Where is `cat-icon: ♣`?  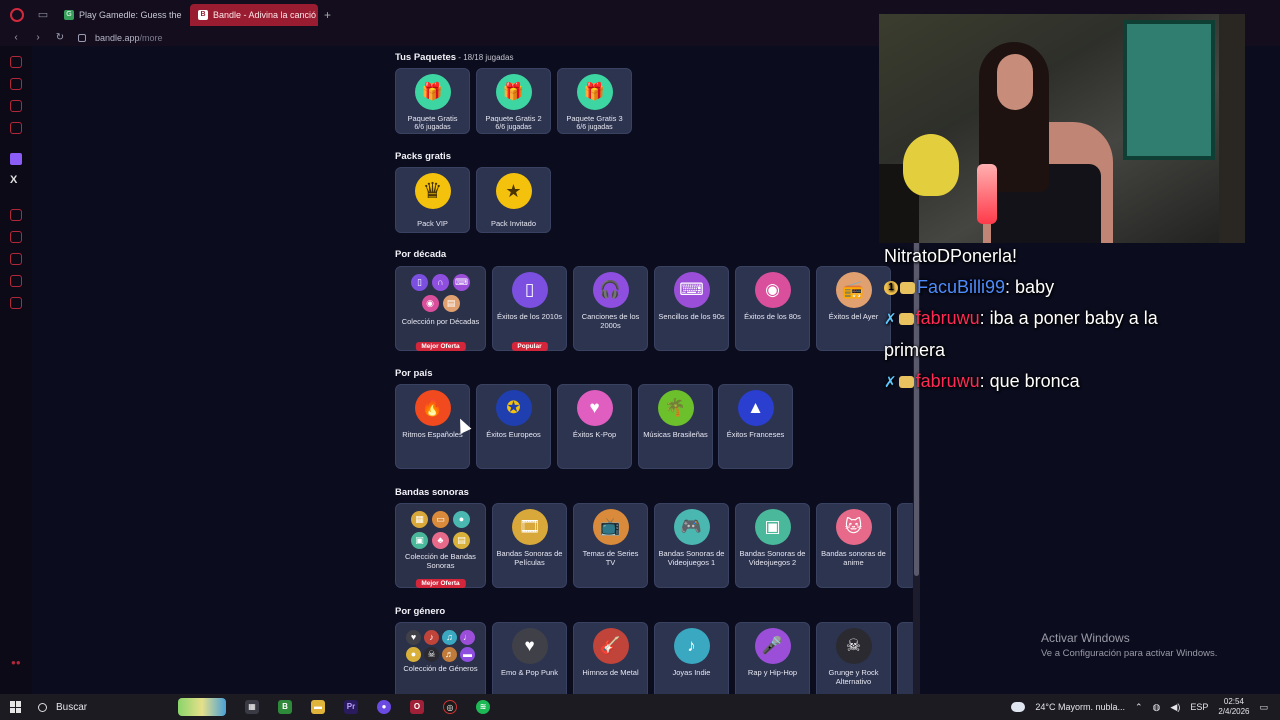
cat-icon: ♣ is located at coordinates (440, 540).